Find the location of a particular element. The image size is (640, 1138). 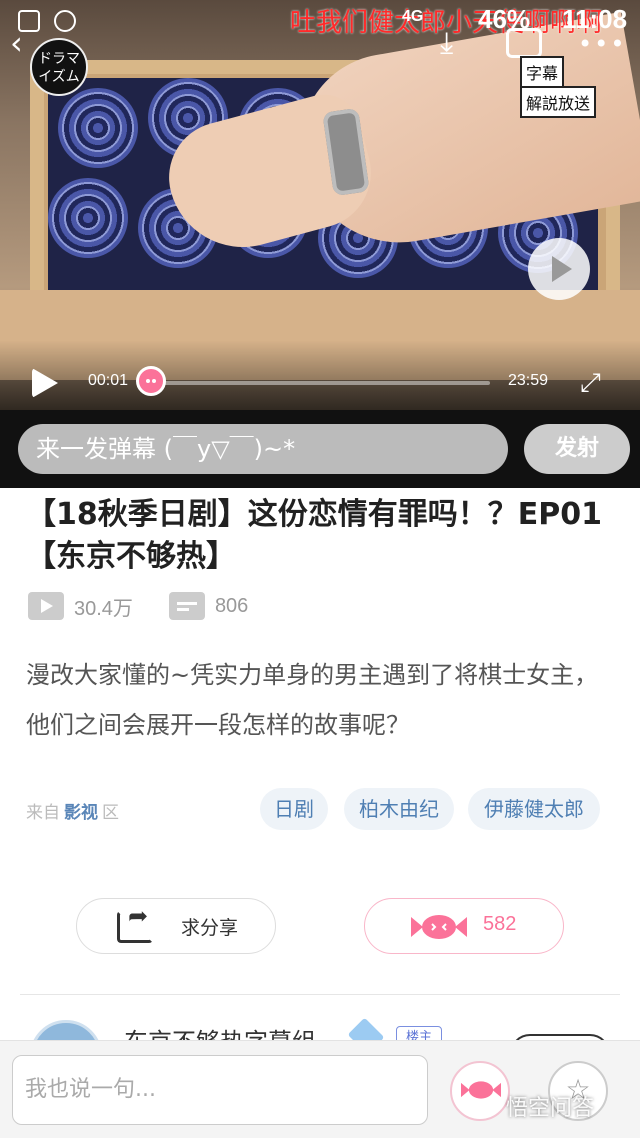

zone-link: 影视 is located at coordinates (81, 813).